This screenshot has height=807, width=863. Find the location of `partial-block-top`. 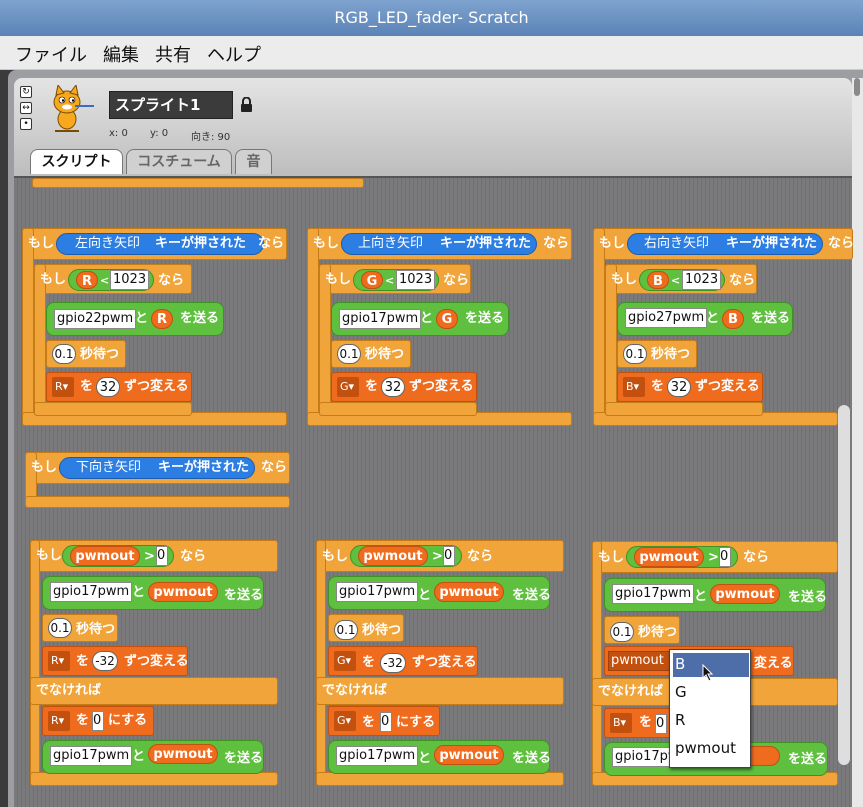

partial-block-top is located at coordinates (198, 183).